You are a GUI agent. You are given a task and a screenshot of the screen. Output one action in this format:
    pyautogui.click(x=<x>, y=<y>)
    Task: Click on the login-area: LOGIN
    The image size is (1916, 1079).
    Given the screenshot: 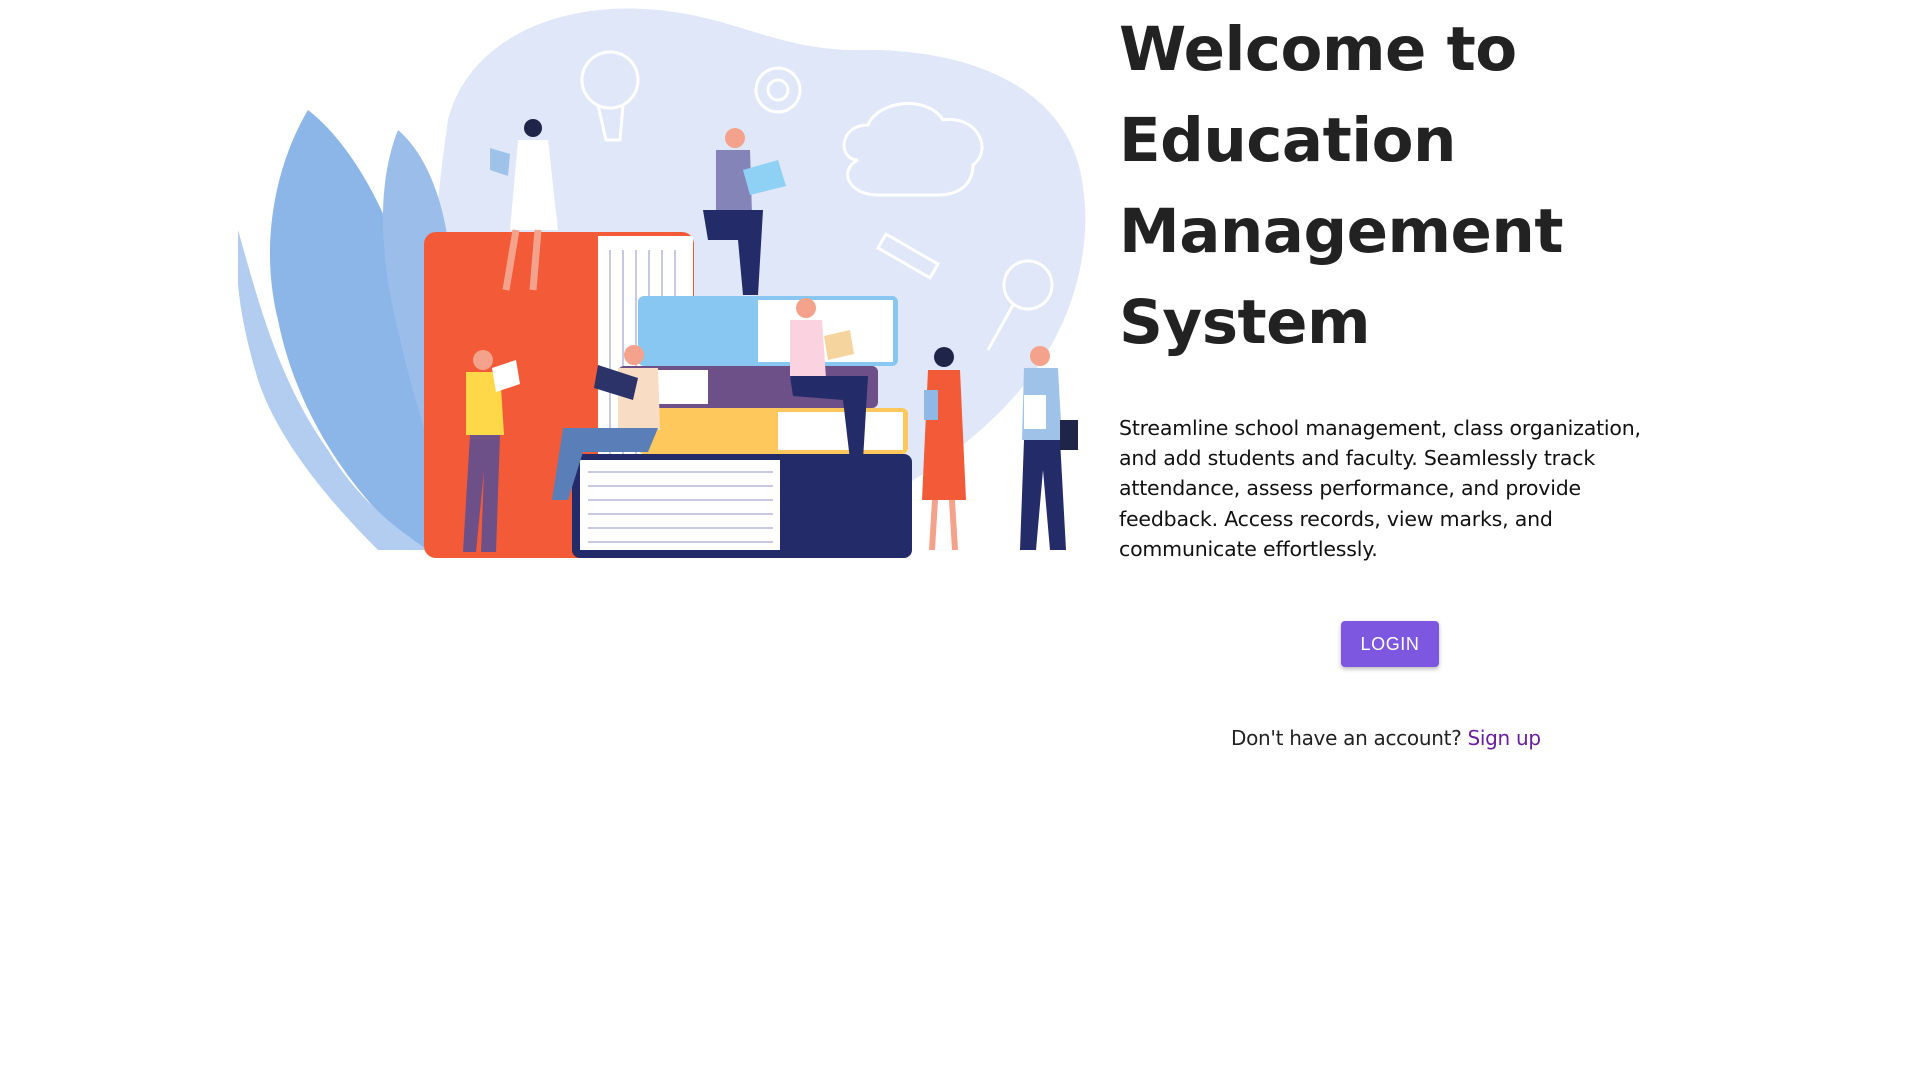 What is the action you would take?
    pyautogui.click(x=1390, y=644)
    